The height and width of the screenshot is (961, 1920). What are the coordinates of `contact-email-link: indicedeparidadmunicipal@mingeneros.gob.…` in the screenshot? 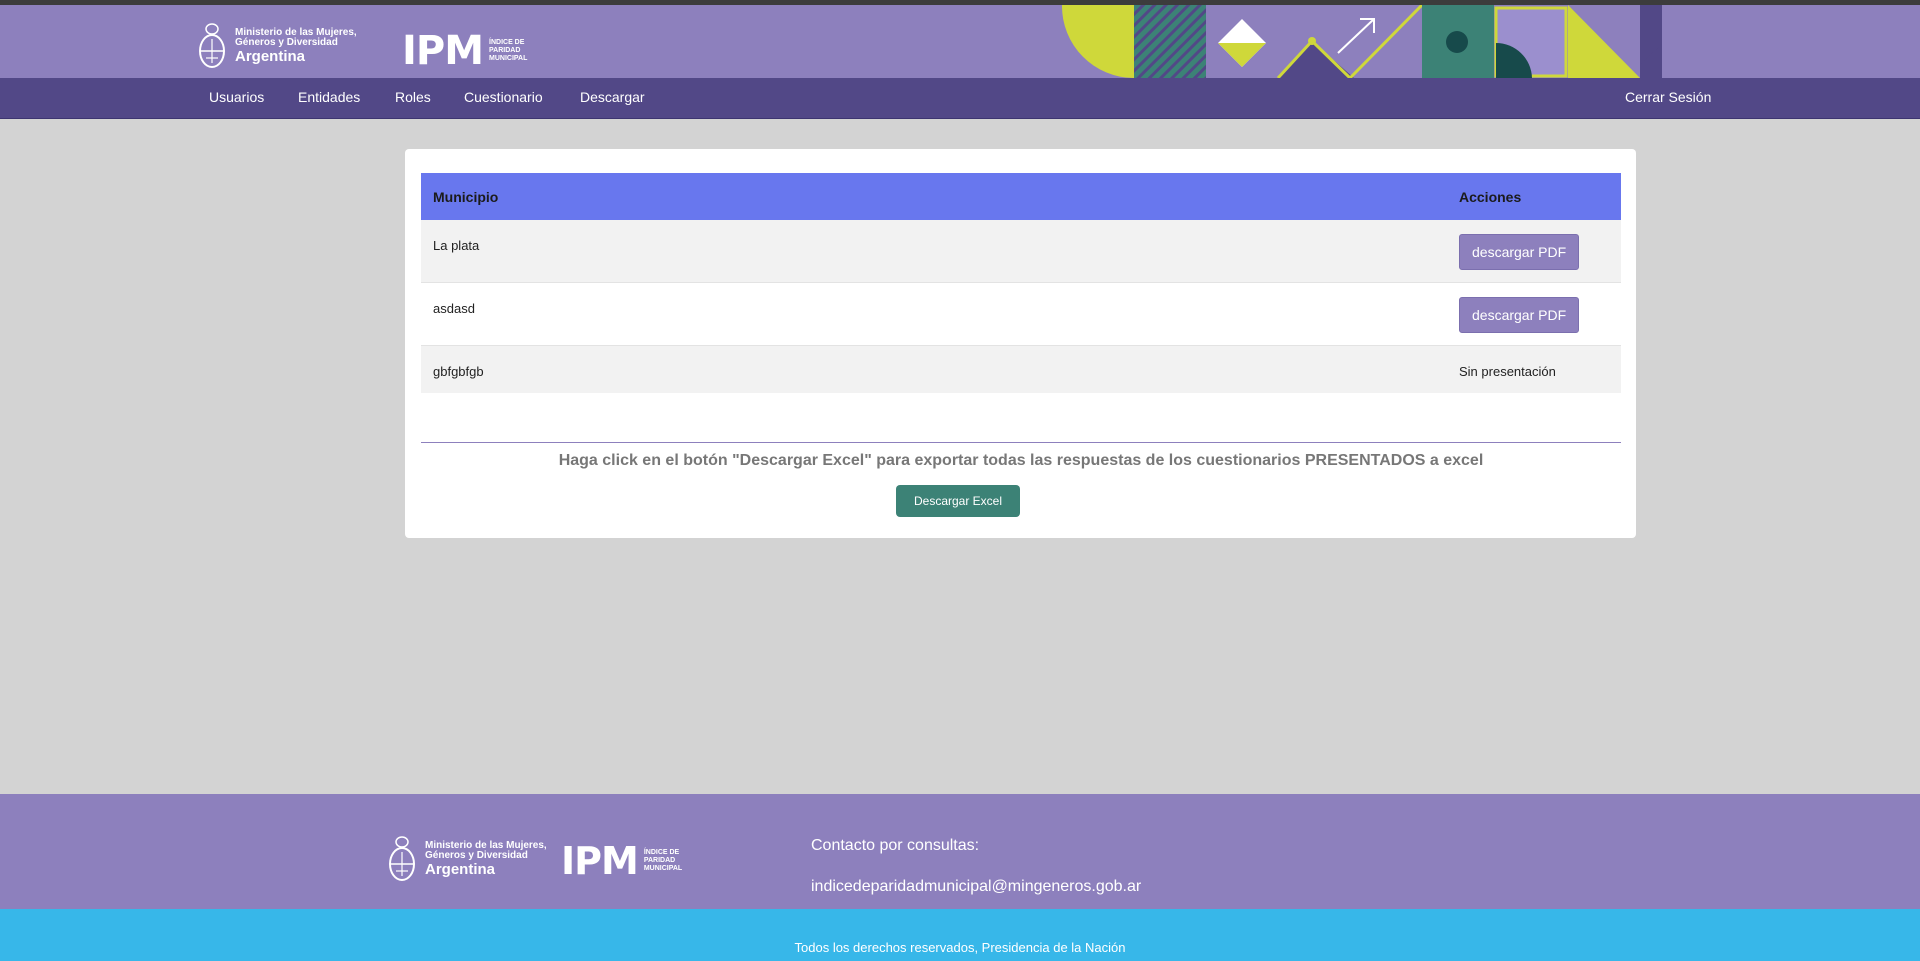 It's located at (976, 887).